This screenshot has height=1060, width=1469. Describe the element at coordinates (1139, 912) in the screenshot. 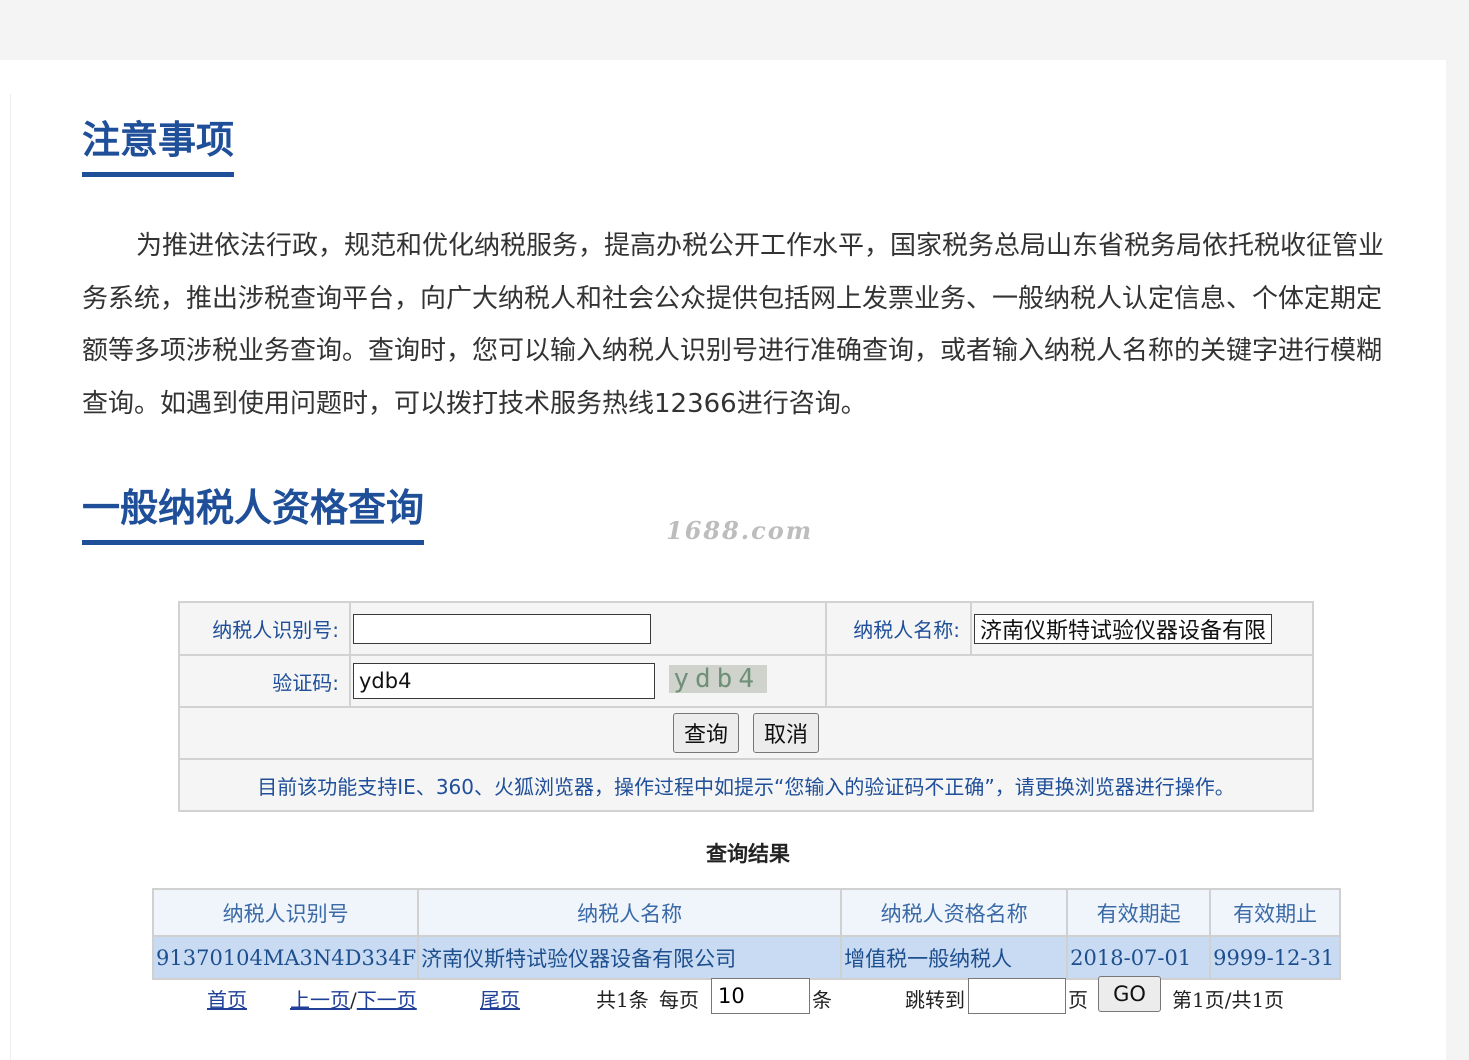

I see `column-header: 有效期起` at that location.